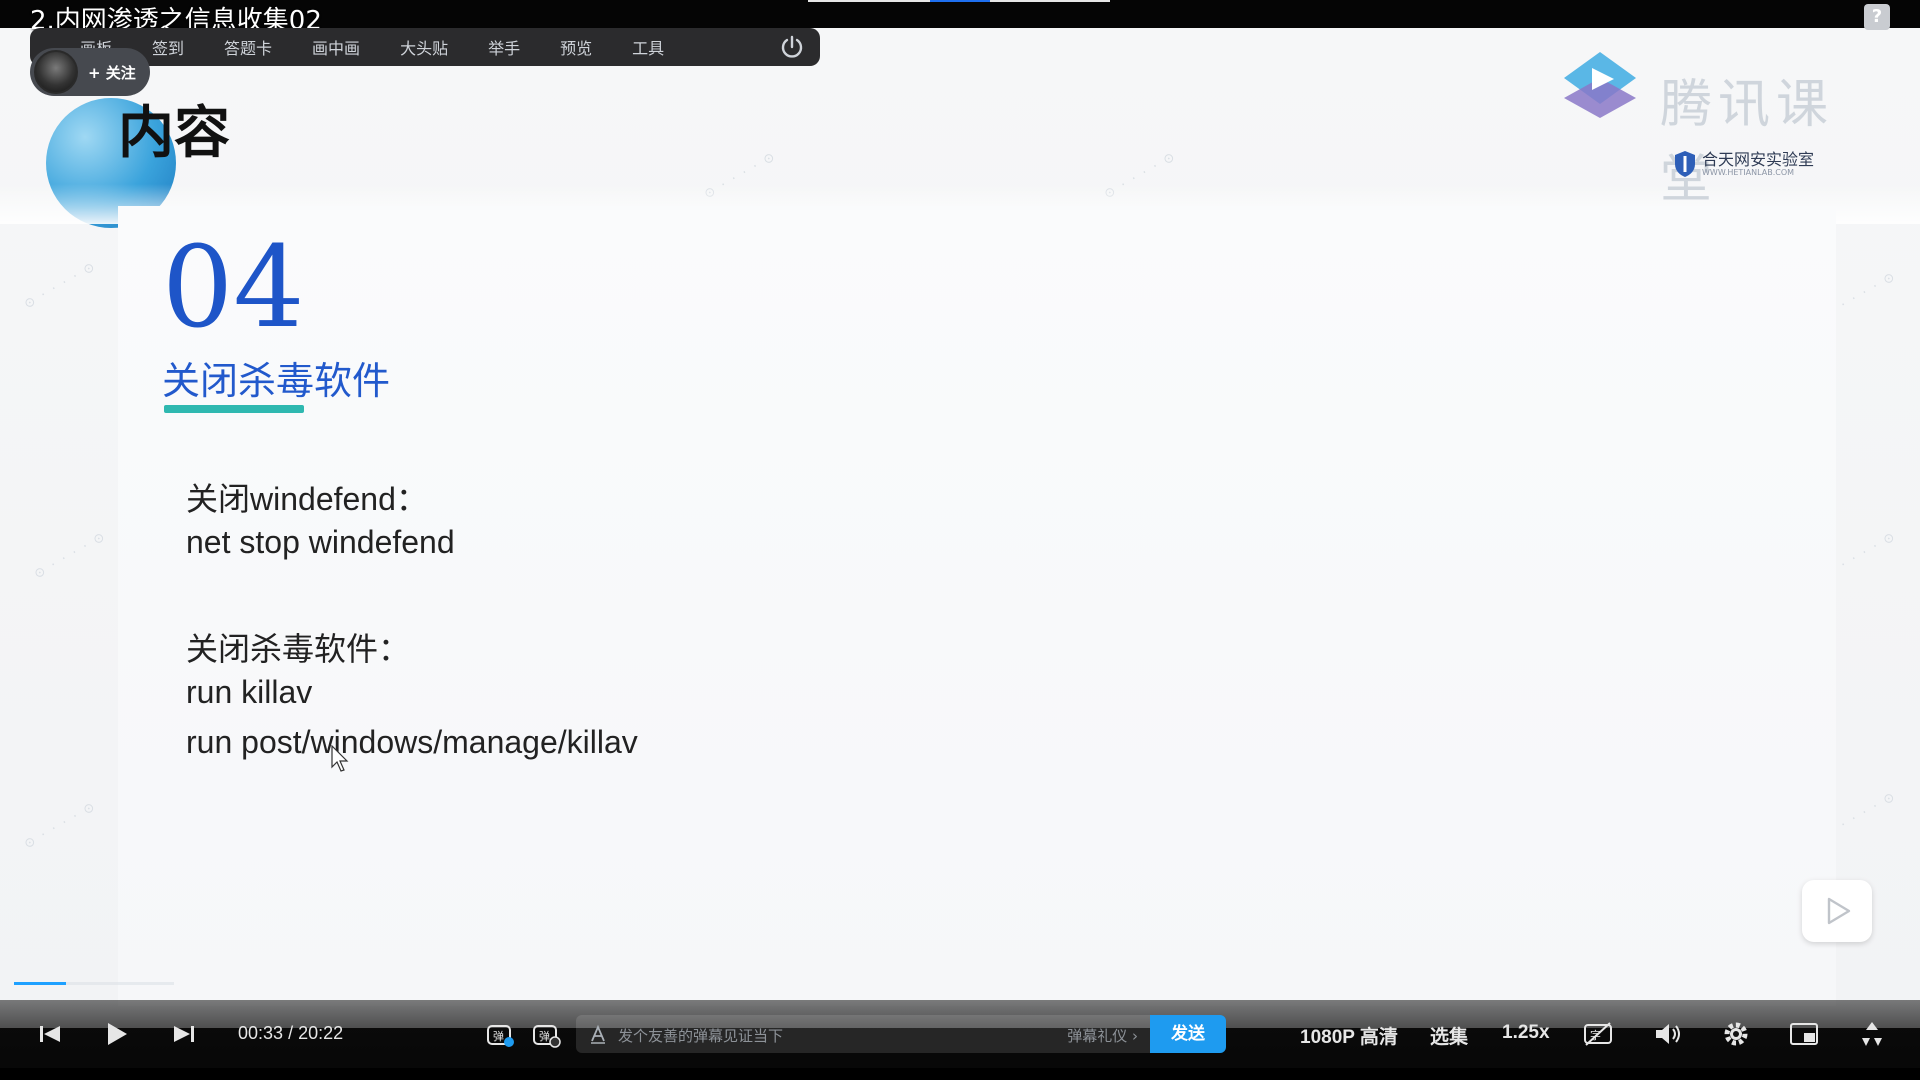 Image resolution: width=1920 pixels, height=1080 pixels. Describe the element at coordinates (1102, 1035) in the screenshot. I see `danmaku-etiquette-link: 弹幕礼仪 ›` at that location.